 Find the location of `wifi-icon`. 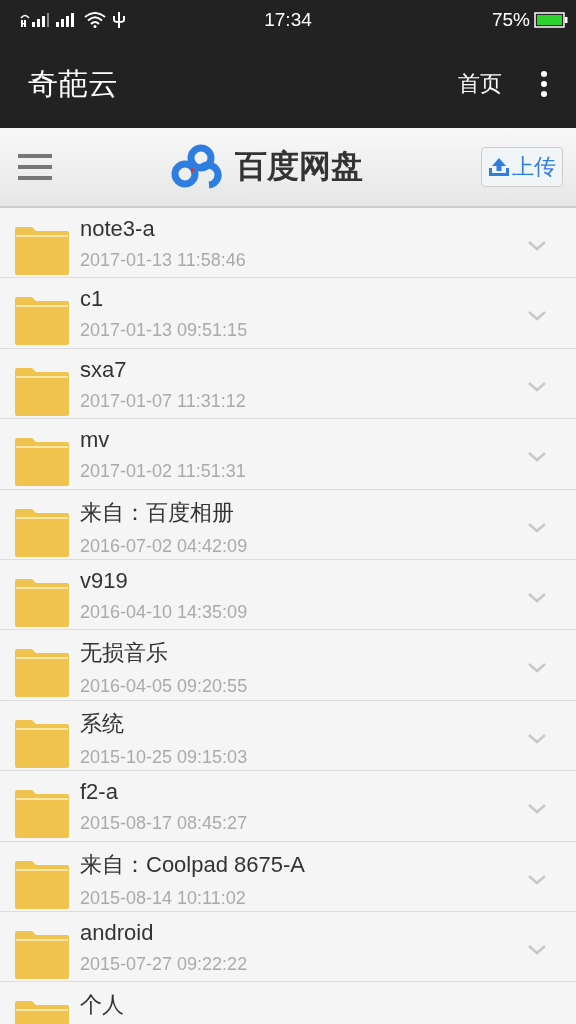

wifi-icon is located at coordinates (95, 20).